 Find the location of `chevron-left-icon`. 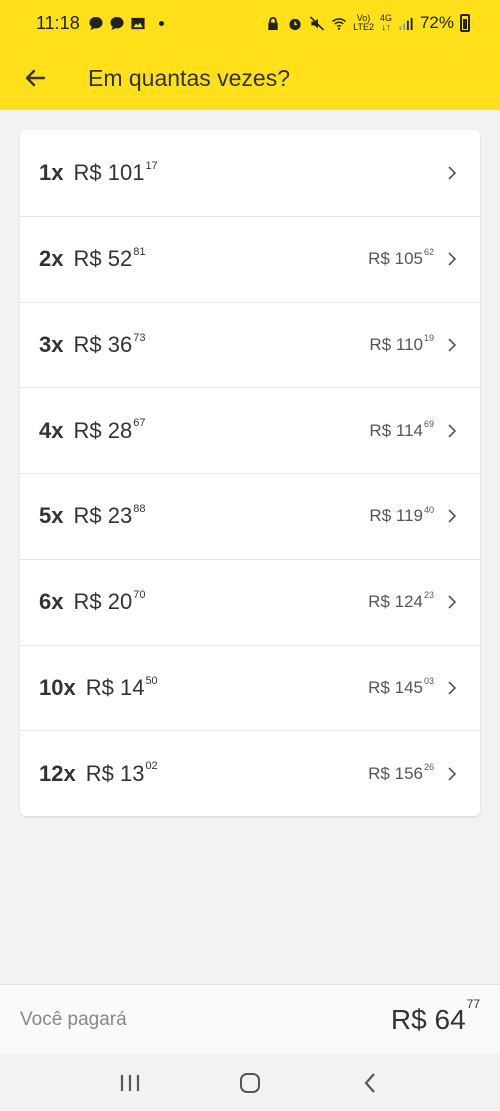

chevron-left-icon is located at coordinates (369, 1082).